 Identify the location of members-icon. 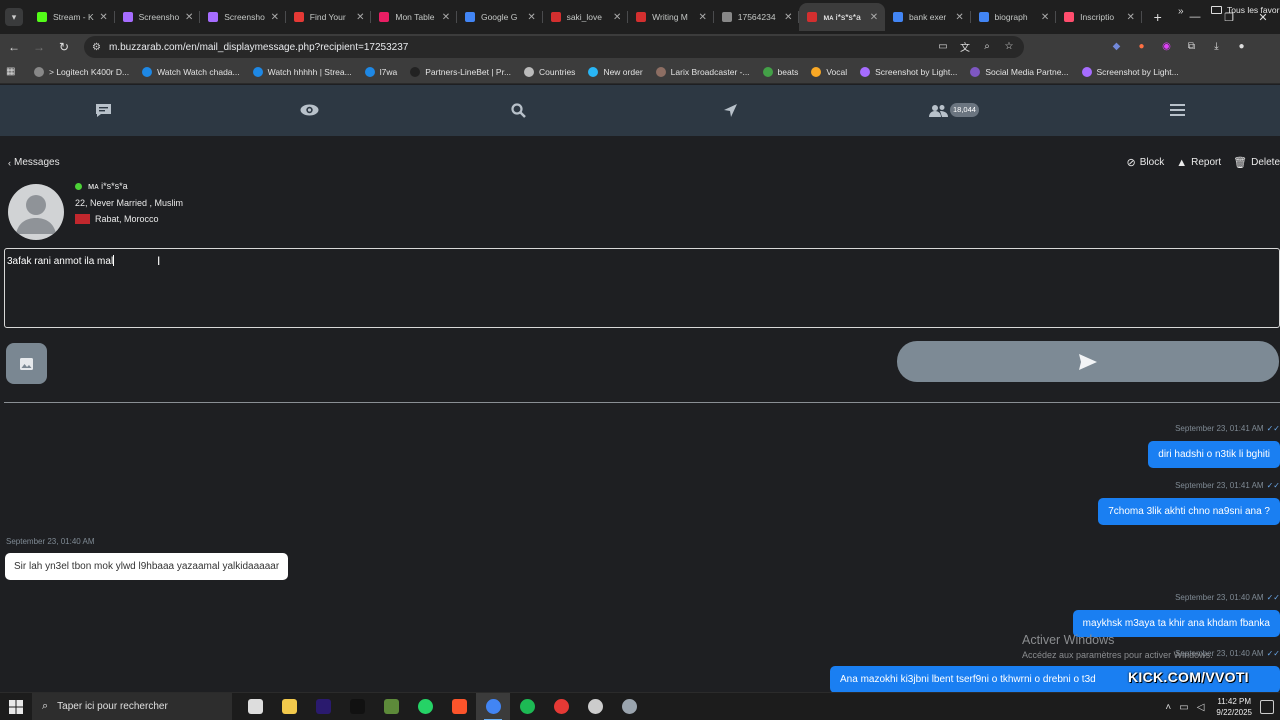
(938, 110).